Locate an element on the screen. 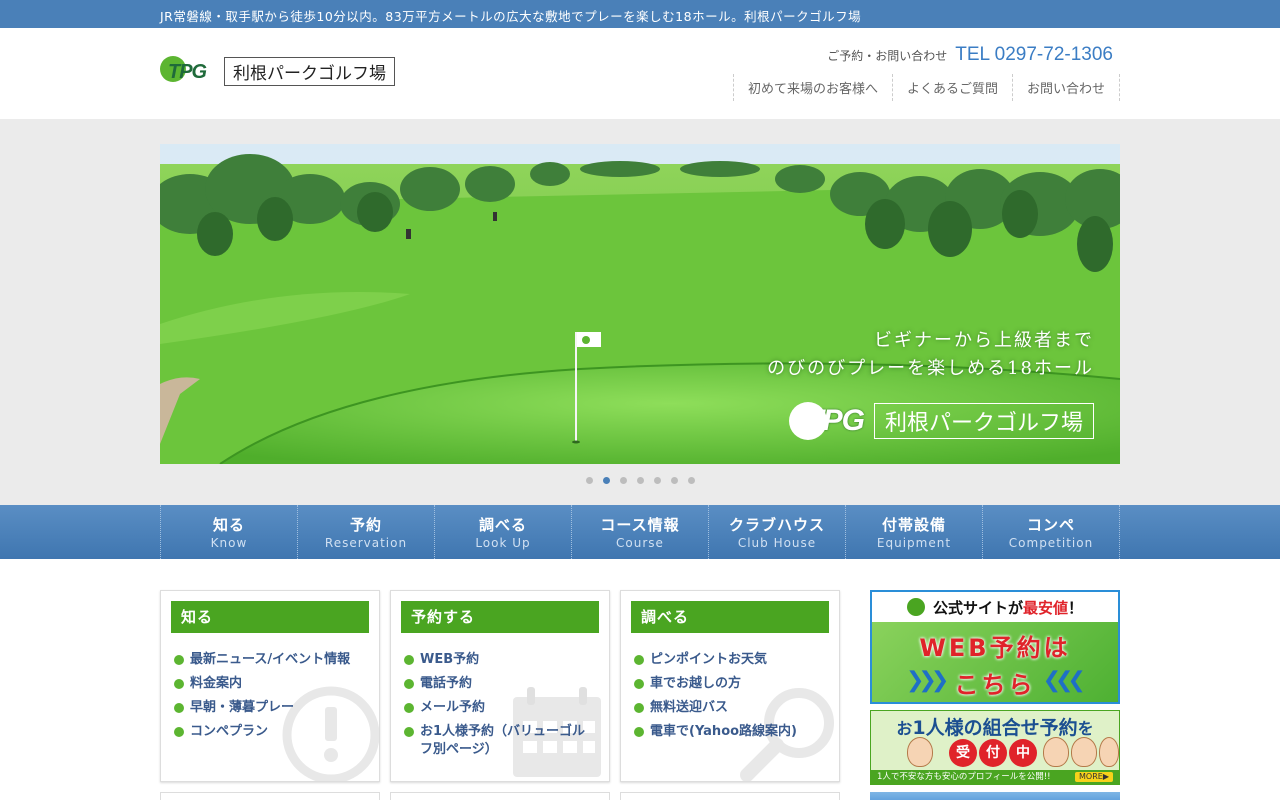  link-by-train: 電車で(Yahoo路線案内) is located at coordinates (715, 732).